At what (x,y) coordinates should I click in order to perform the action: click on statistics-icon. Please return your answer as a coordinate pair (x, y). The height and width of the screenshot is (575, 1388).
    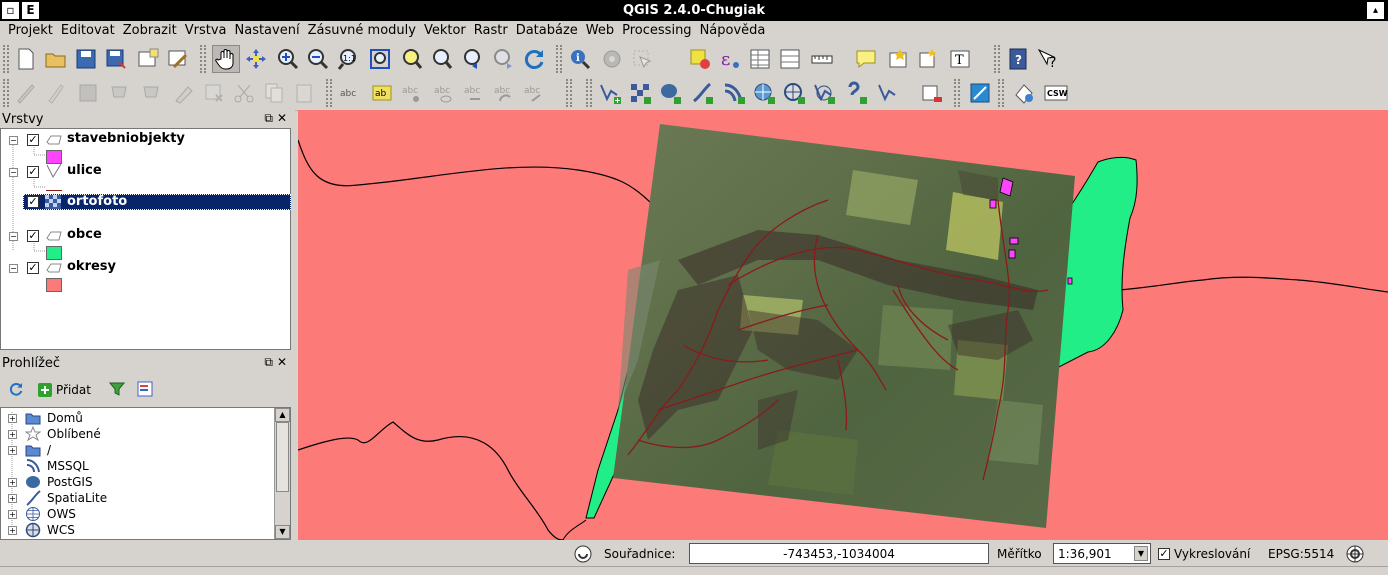
    Looking at the image, I should click on (790, 59).